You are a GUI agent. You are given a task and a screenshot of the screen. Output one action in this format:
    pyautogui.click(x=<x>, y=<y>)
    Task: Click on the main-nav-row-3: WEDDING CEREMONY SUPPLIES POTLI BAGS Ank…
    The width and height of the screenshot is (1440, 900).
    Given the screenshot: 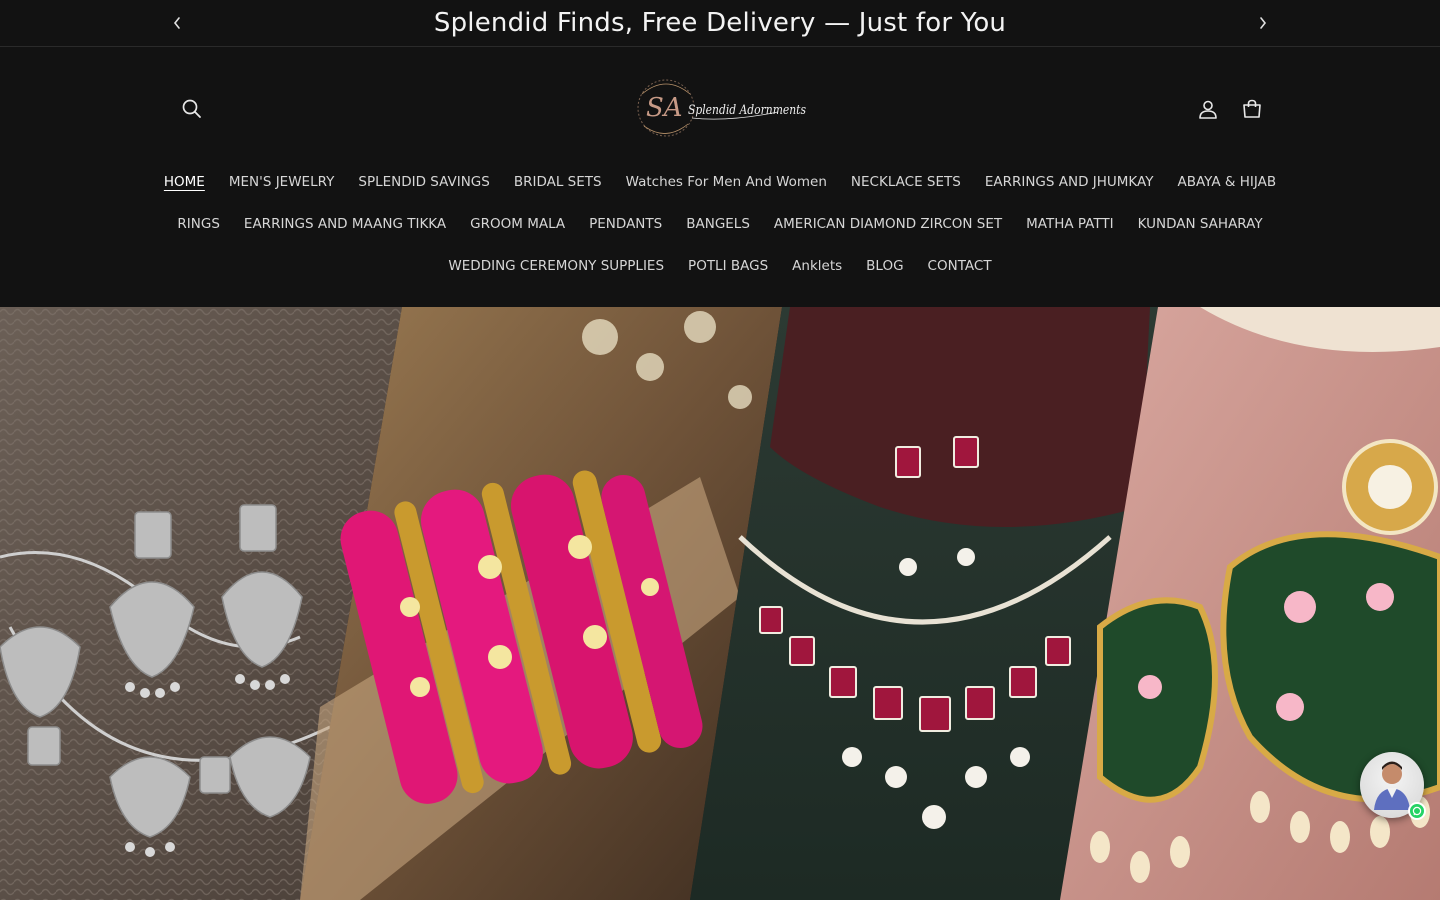 What is the action you would take?
    pyautogui.click(x=720, y=266)
    